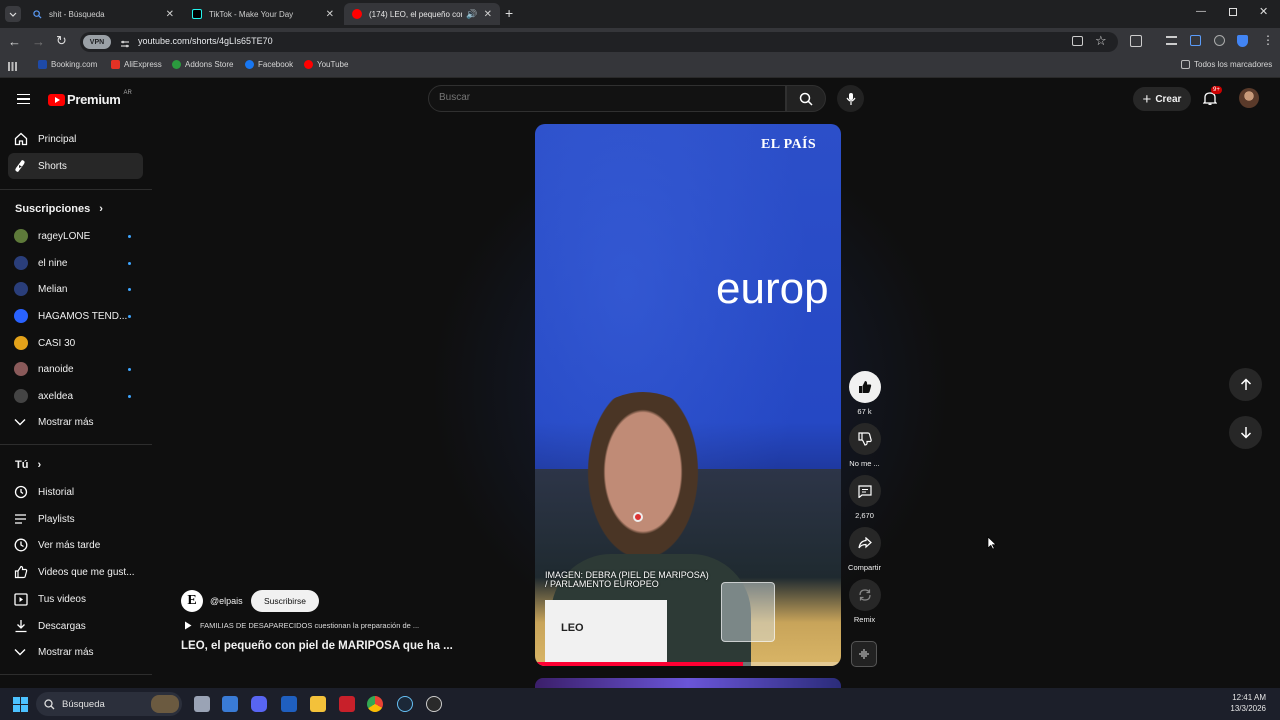 This screenshot has width=1280, height=720. What do you see at coordinates (326, 64) in the screenshot?
I see `bookmark-youtube: YouTube` at bounding box center [326, 64].